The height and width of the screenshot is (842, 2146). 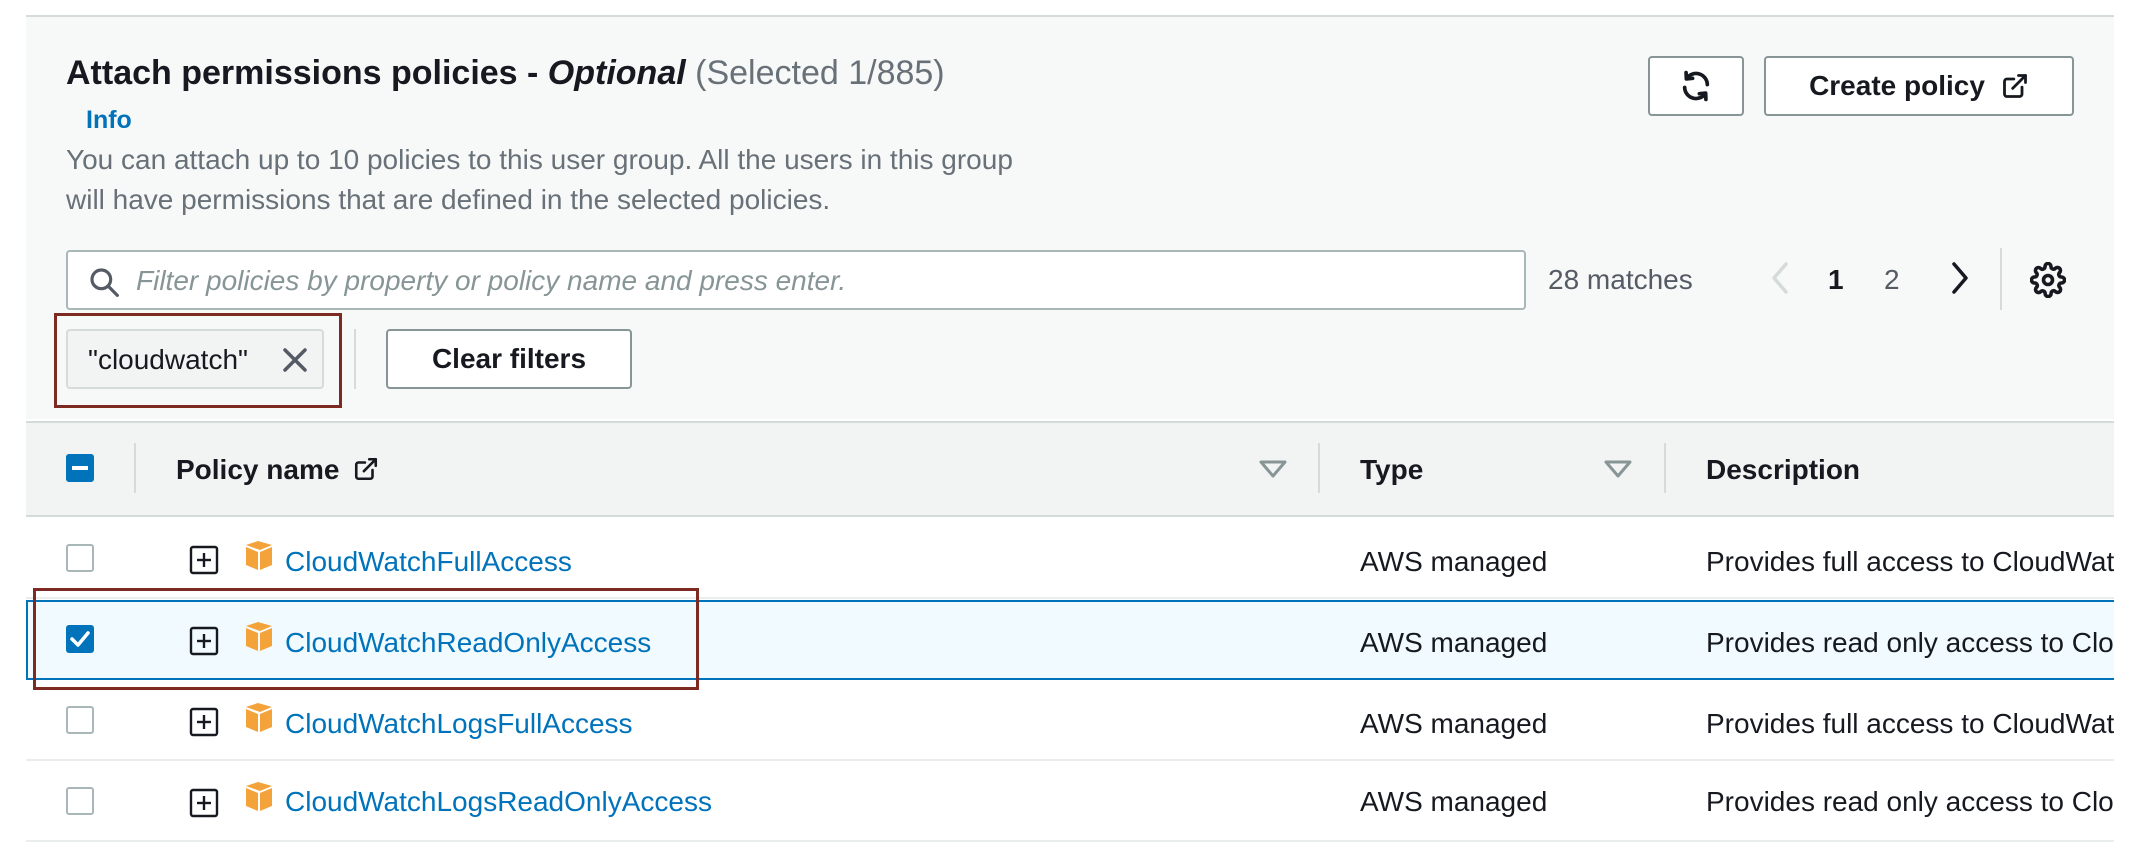 I want to click on title-optional: Optional, so click(x=616, y=73).